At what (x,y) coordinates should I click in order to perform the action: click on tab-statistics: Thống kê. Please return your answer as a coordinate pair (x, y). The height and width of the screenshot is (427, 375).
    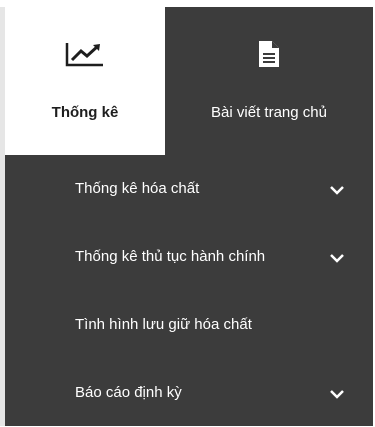
    Looking at the image, I should click on (85, 81).